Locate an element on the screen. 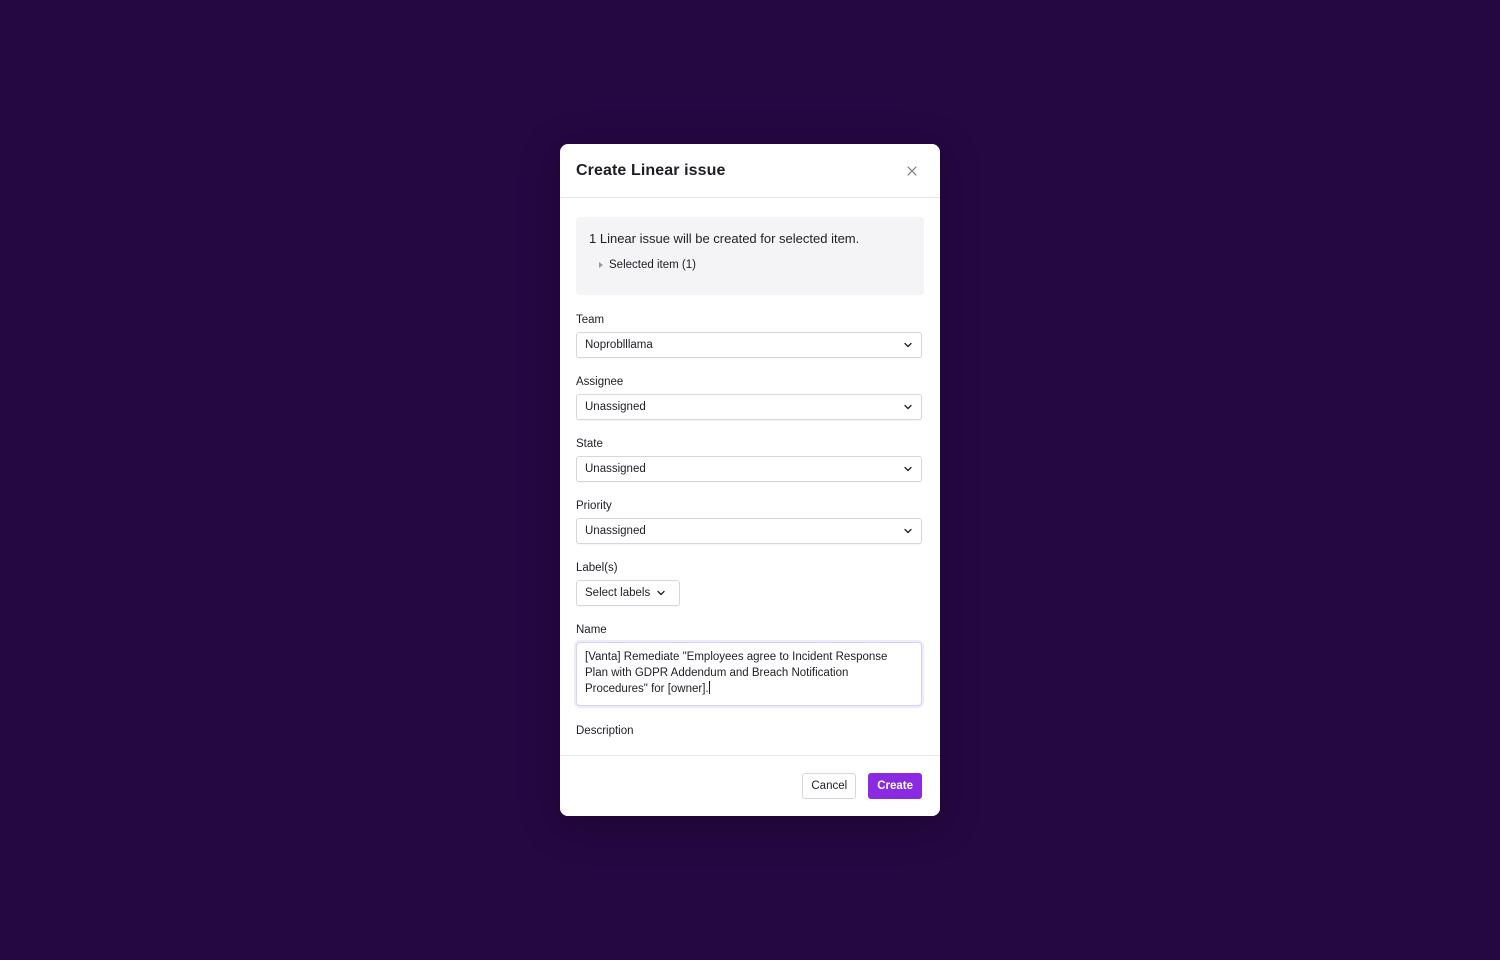  assignee-field: Assignee Unassigned is located at coordinates (750, 398).